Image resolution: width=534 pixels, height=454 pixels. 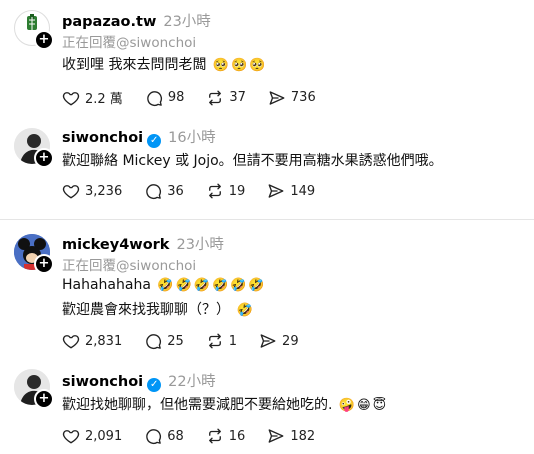 I want to click on thread-divider, so click(x=267, y=219).